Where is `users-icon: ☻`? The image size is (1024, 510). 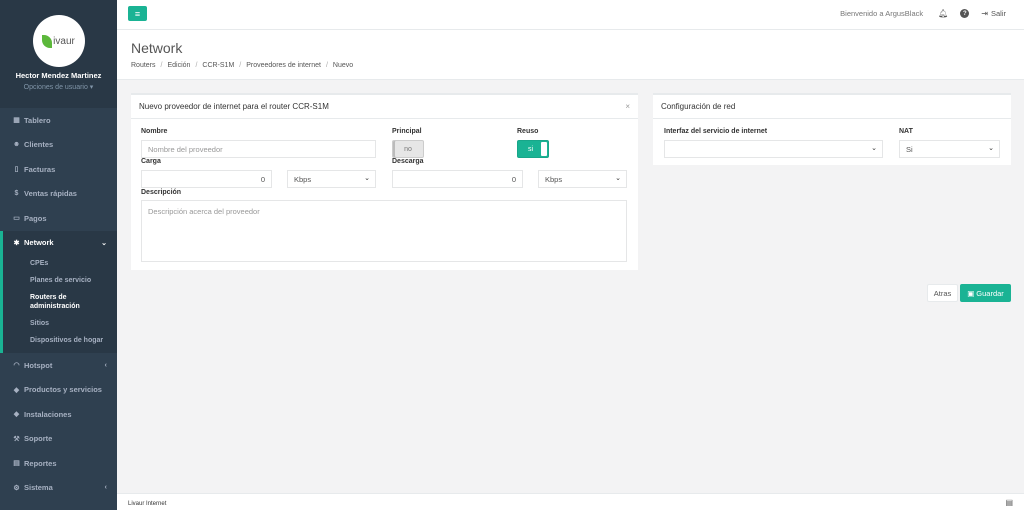
users-icon: ☻ is located at coordinates (16, 145).